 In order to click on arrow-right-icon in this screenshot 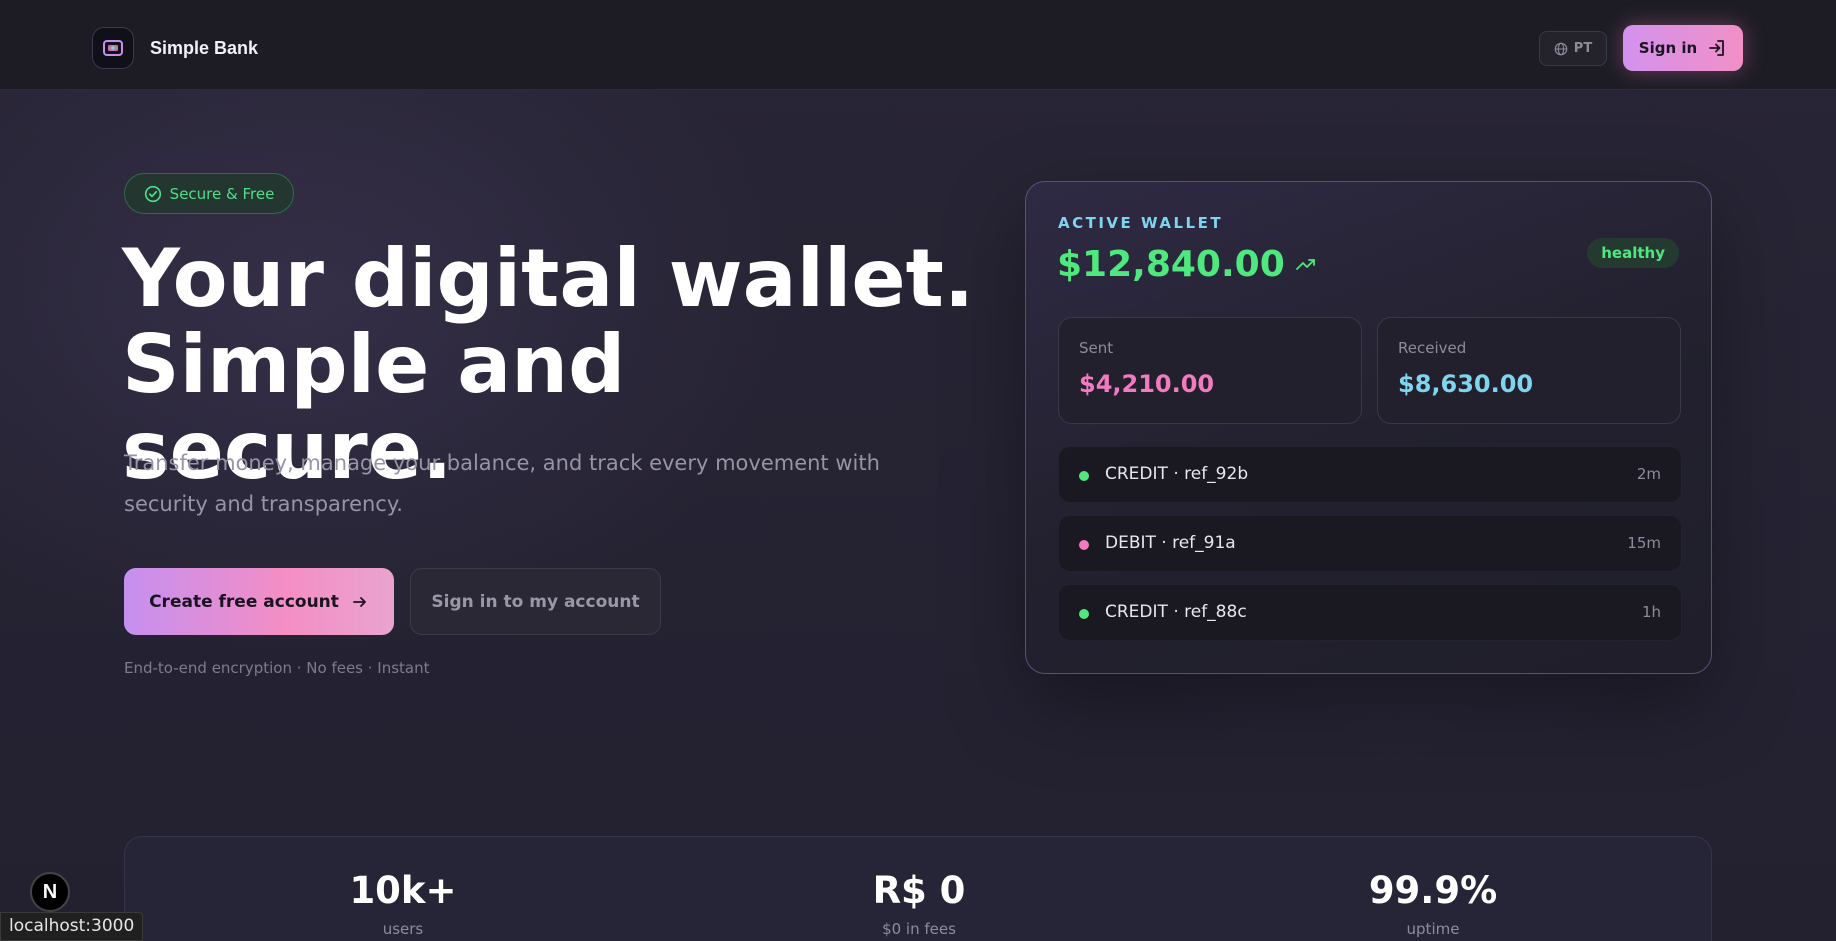, I will do `click(359, 601)`.